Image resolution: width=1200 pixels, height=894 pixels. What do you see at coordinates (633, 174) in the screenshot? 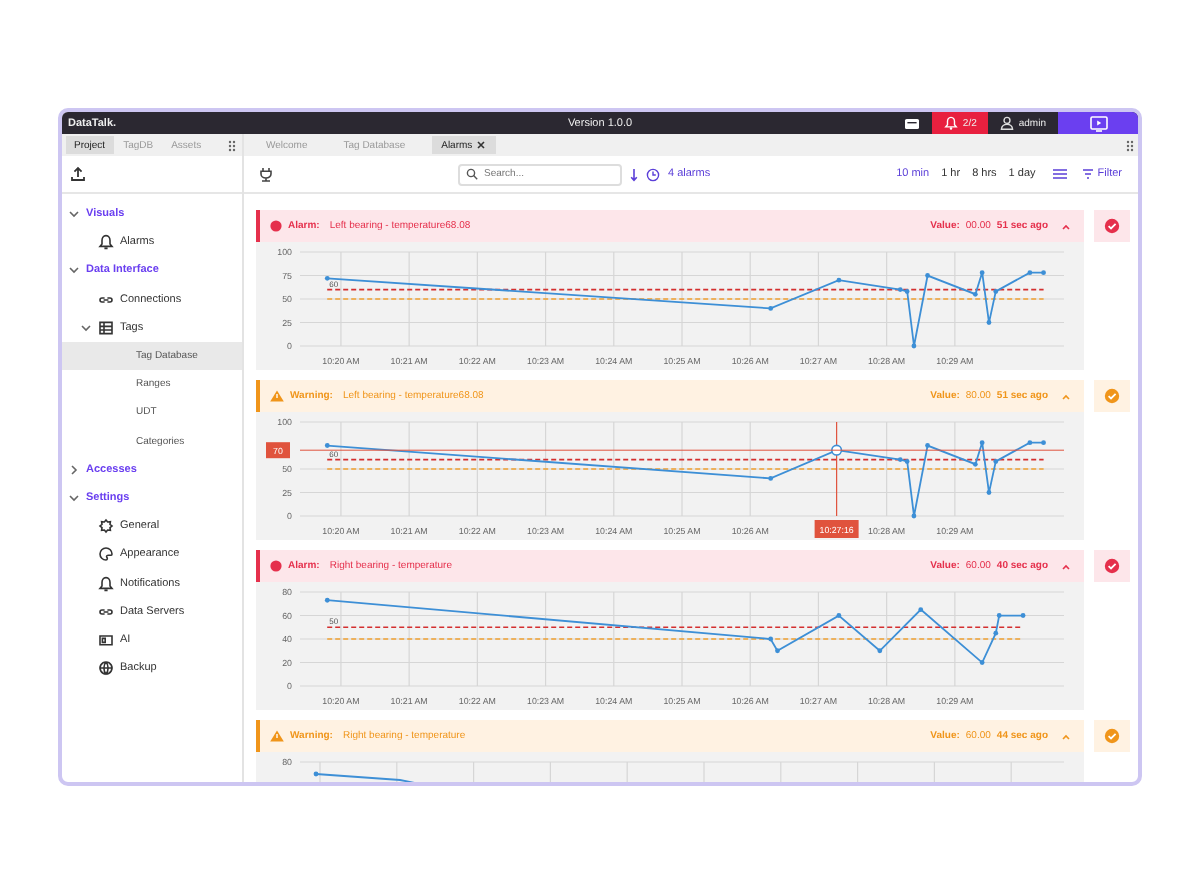
I see `sort-arrow-icon` at bounding box center [633, 174].